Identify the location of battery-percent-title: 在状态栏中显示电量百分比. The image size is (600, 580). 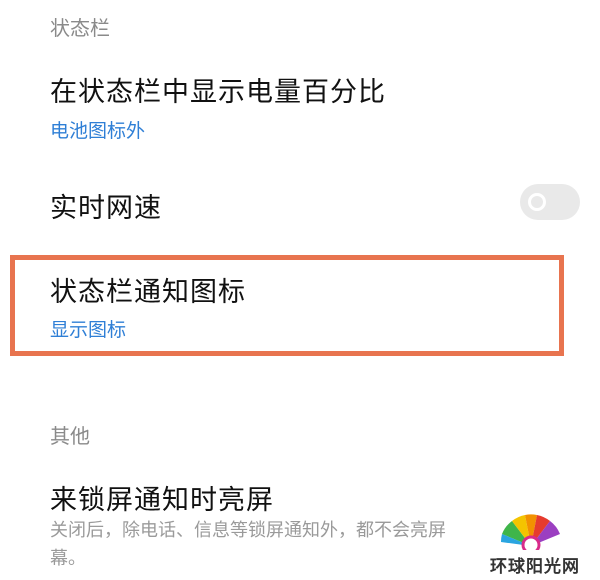
(218, 92).